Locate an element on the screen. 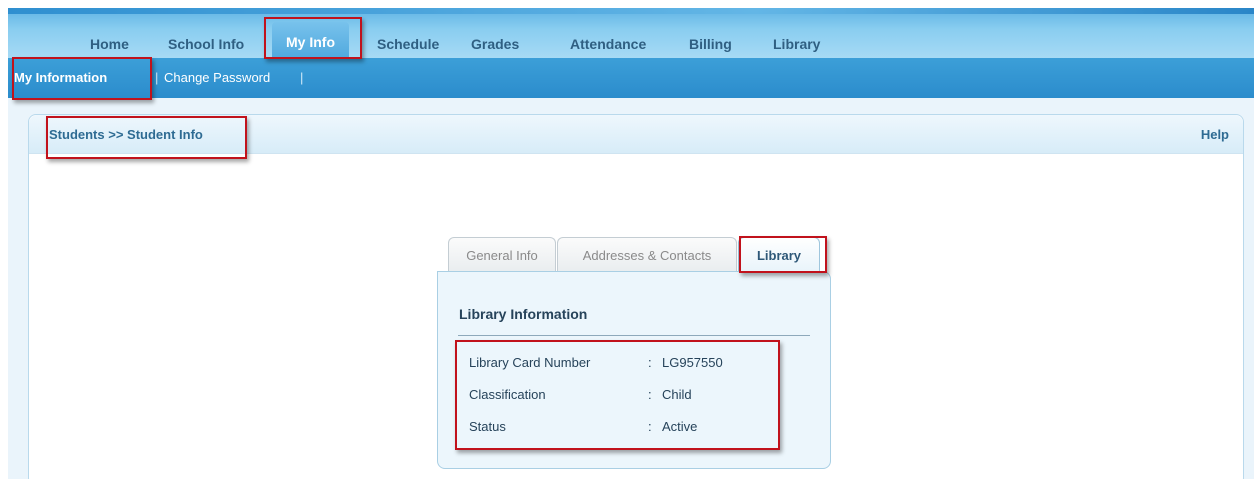 The width and height of the screenshot is (1254, 479). nav-attendance: Attendance is located at coordinates (608, 44).